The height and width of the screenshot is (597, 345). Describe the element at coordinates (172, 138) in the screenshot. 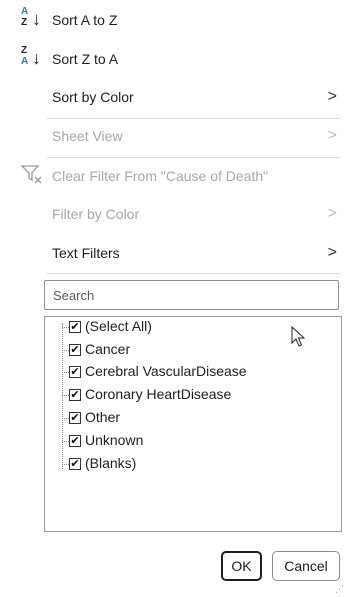

I see `sheet-view-item: Sheet View >` at that location.